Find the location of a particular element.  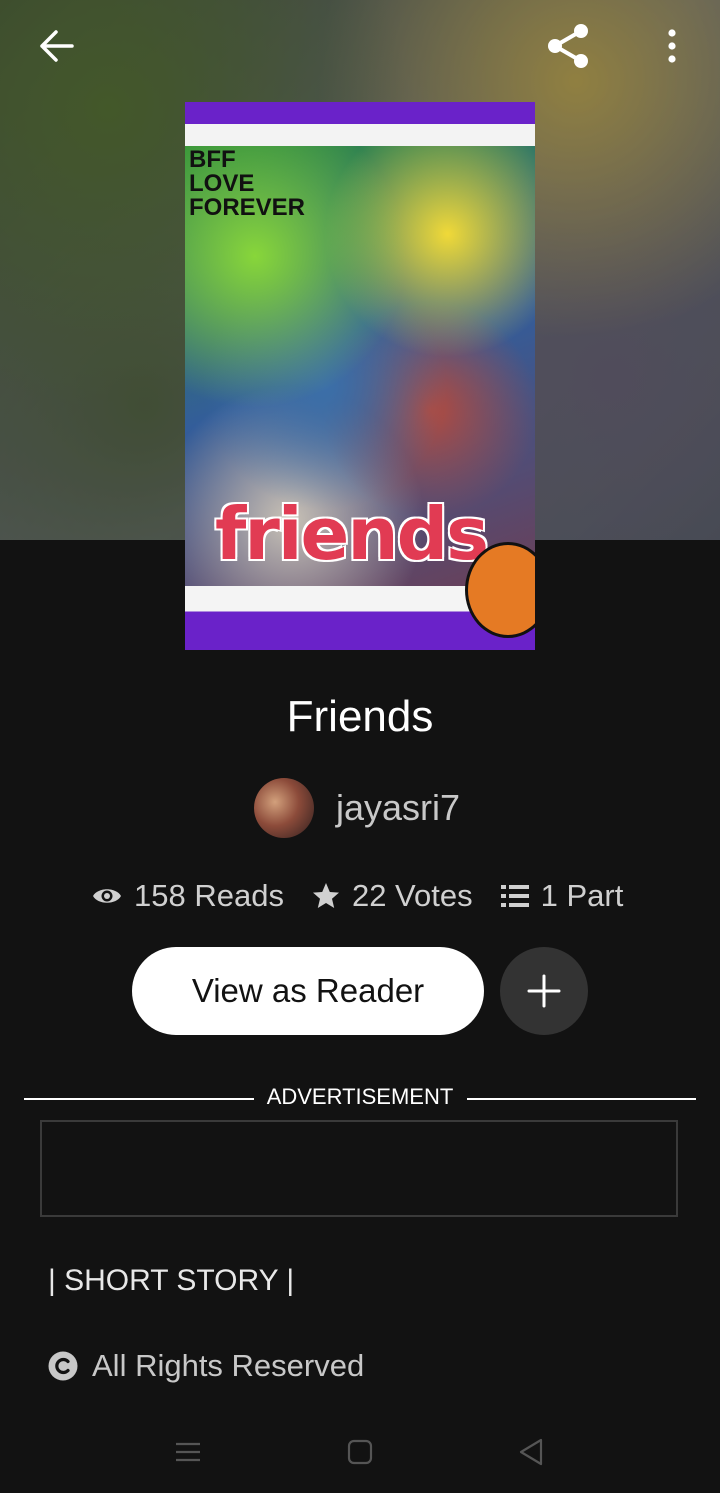

home-button is located at coordinates (360, 1452).